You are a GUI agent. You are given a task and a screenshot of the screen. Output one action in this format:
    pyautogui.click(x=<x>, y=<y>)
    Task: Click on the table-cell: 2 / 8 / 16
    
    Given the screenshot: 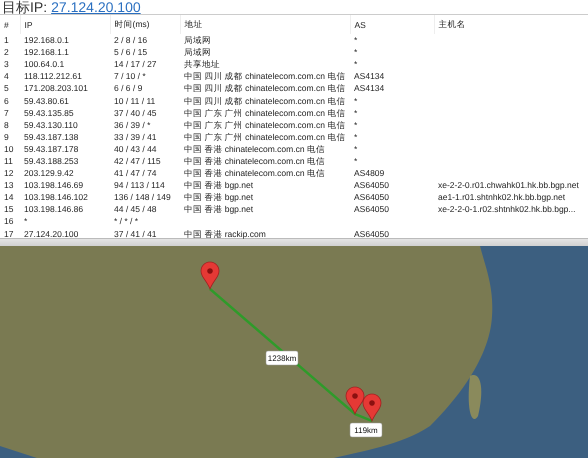 What is the action you would take?
    pyautogui.click(x=131, y=40)
    